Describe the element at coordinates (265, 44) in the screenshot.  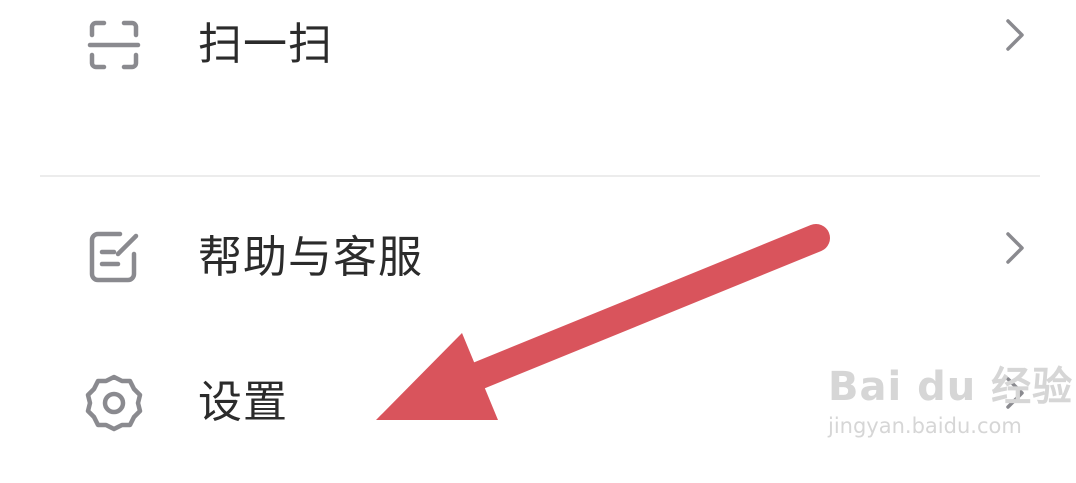
I see `menu-item-label: 扫一扫` at that location.